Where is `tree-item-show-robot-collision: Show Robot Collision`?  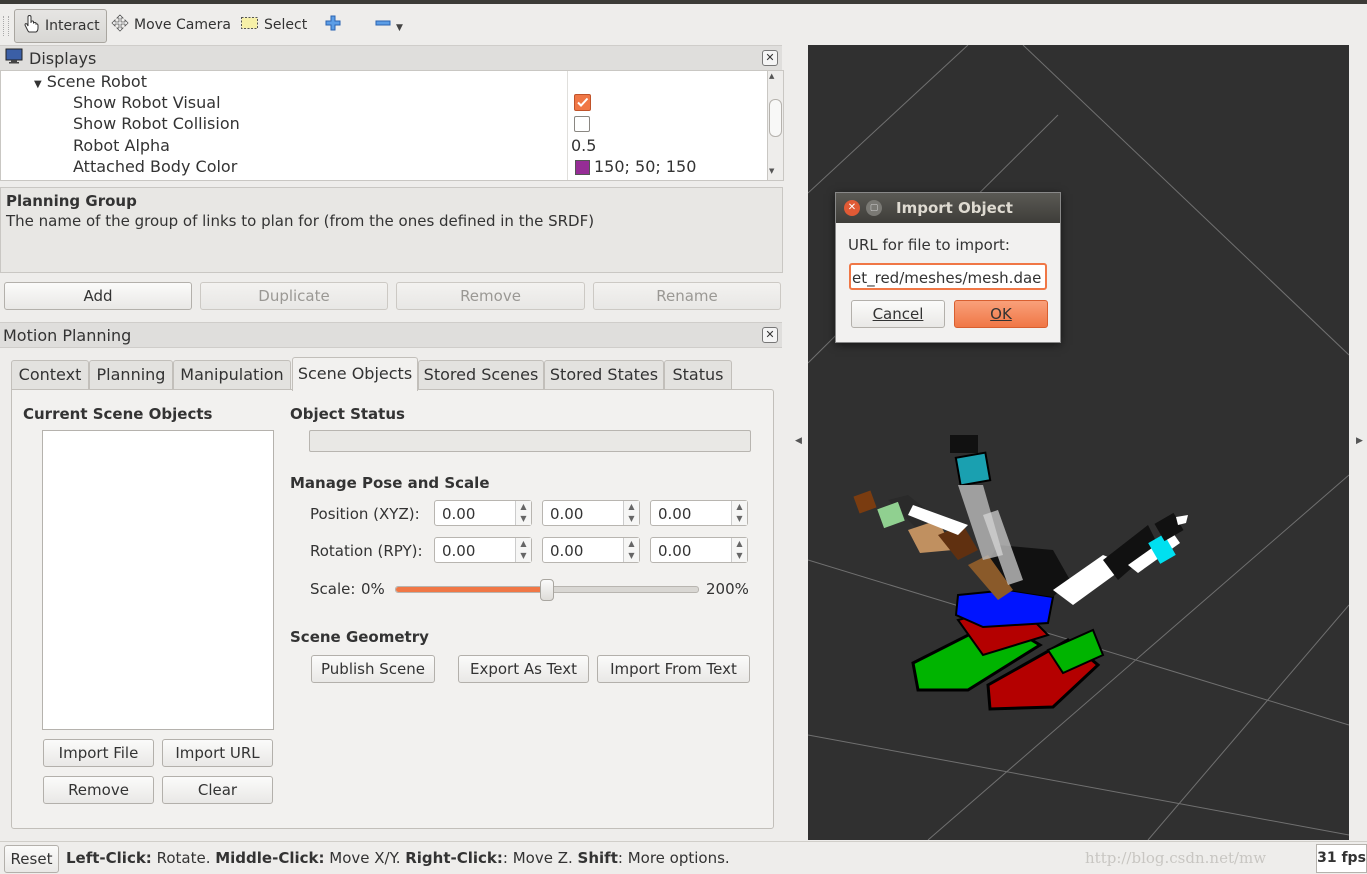
tree-item-show-robot-collision: Show Robot Collision is located at coordinates (156, 124).